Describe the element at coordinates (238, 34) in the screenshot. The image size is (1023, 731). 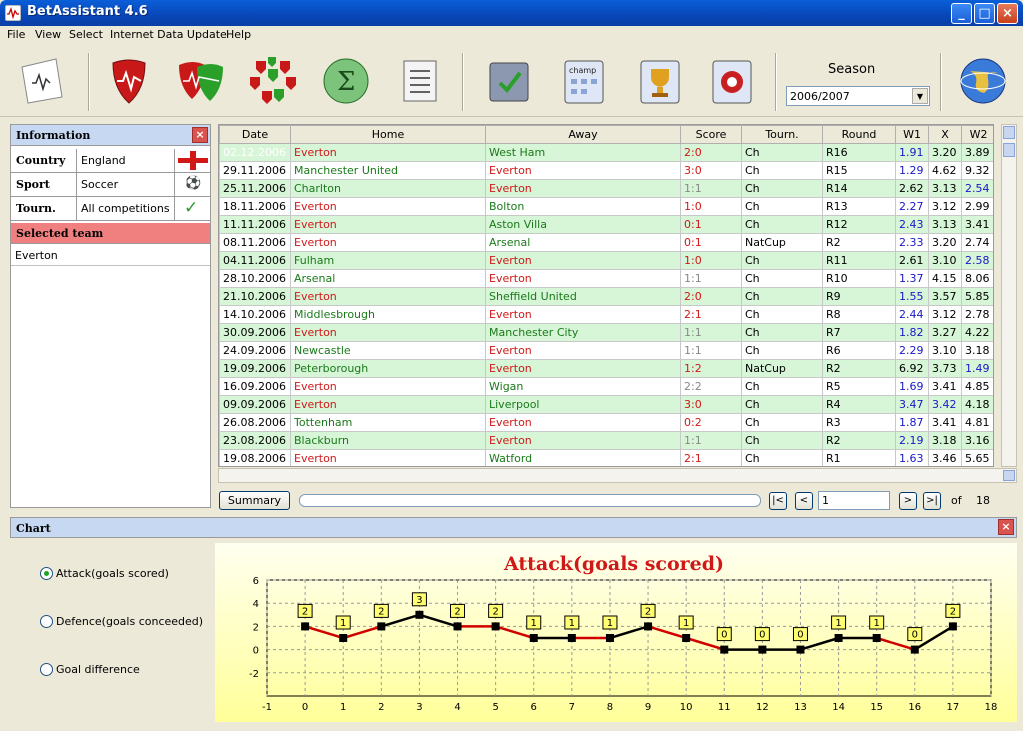
I see `menu-help: Help` at that location.